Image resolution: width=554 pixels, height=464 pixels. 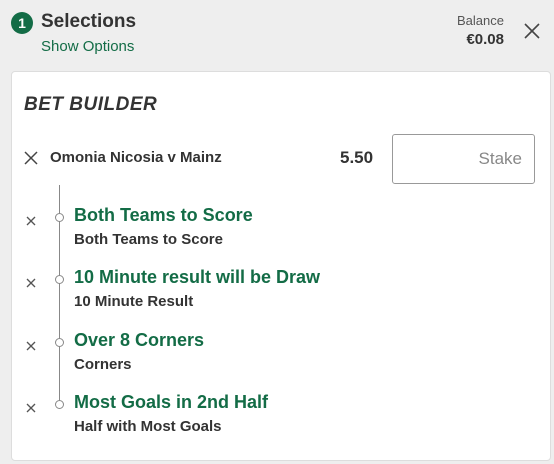 I want to click on balance-label: Balance, so click(x=480, y=20).